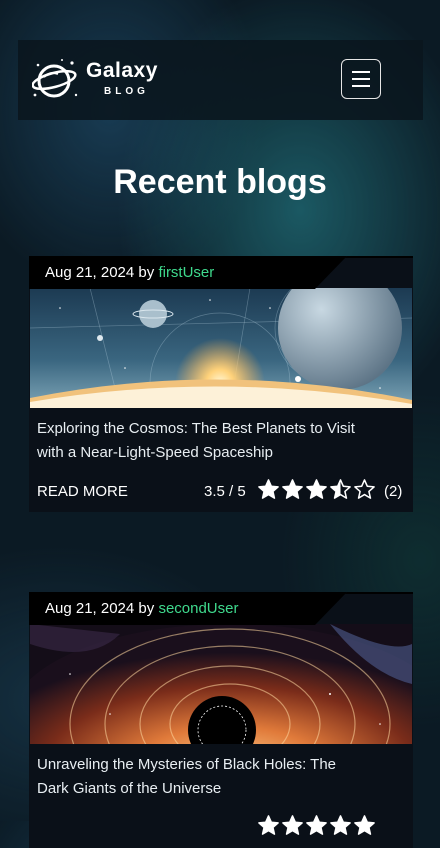 The image size is (440, 848). I want to click on post-meta: Aug 21, 2024 by secondUser, so click(141, 608).